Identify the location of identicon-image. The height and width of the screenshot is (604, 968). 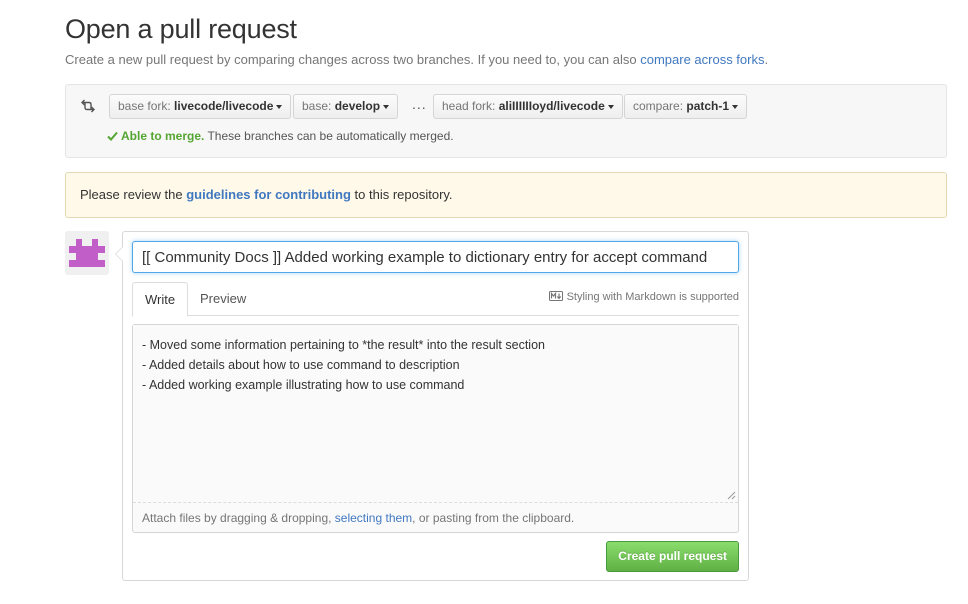
(87, 253).